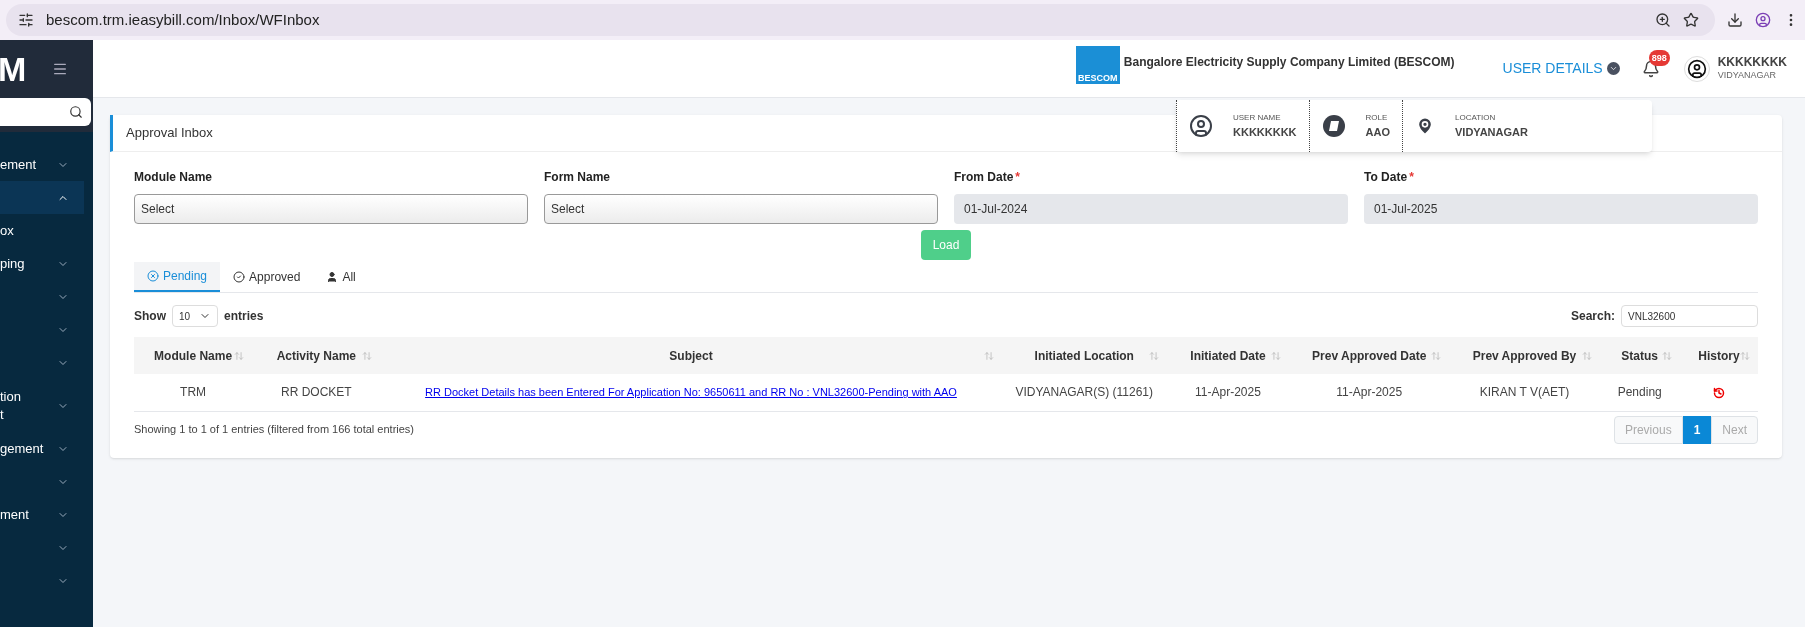 This screenshot has width=1805, height=627. I want to click on table-cell: KIRAN T V(AET), so click(1524, 392).